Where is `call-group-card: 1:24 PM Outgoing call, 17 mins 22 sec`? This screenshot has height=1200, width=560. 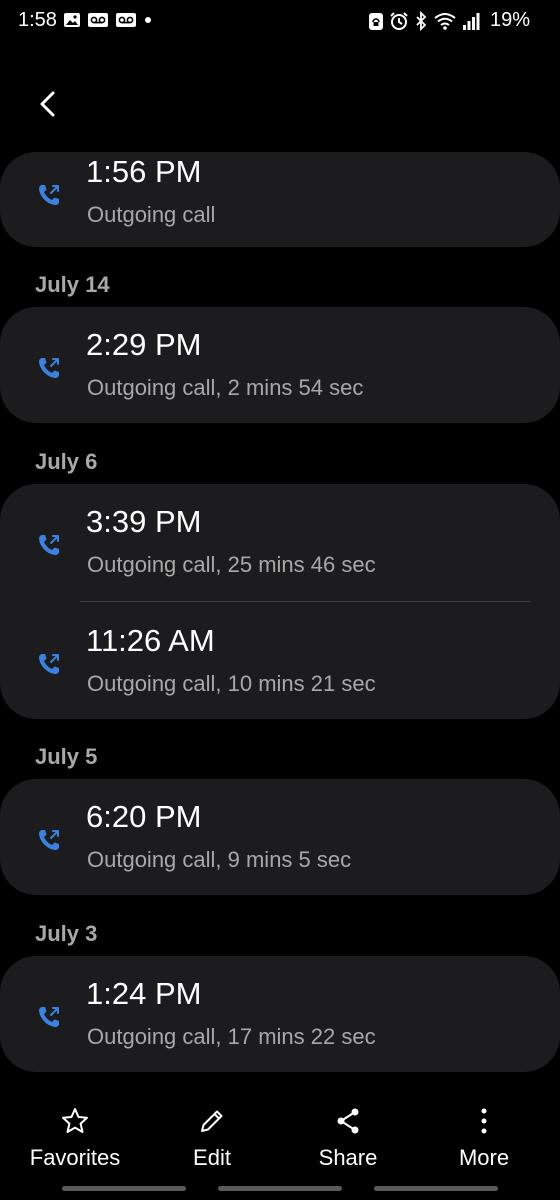 call-group-card: 1:24 PM Outgoing call, 17 mins 22 sec is located at coordinates (280, 1014).